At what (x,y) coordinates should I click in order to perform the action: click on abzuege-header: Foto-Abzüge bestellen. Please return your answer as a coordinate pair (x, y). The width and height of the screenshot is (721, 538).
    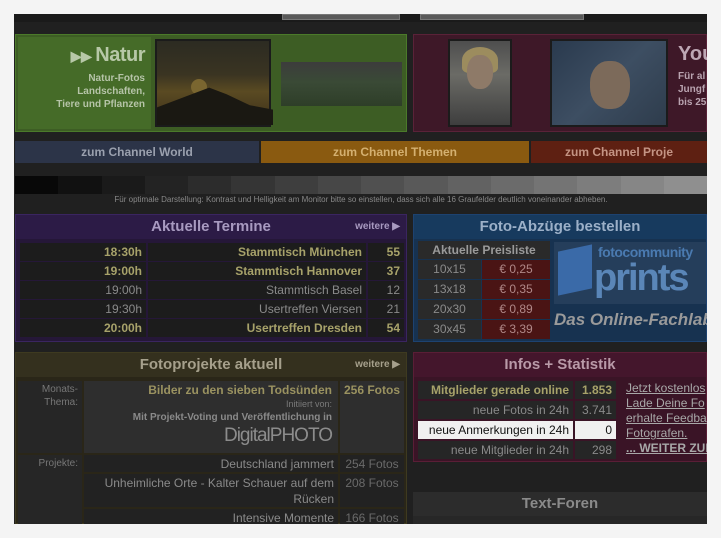
    Looking at the image, I should click on (560, 227).